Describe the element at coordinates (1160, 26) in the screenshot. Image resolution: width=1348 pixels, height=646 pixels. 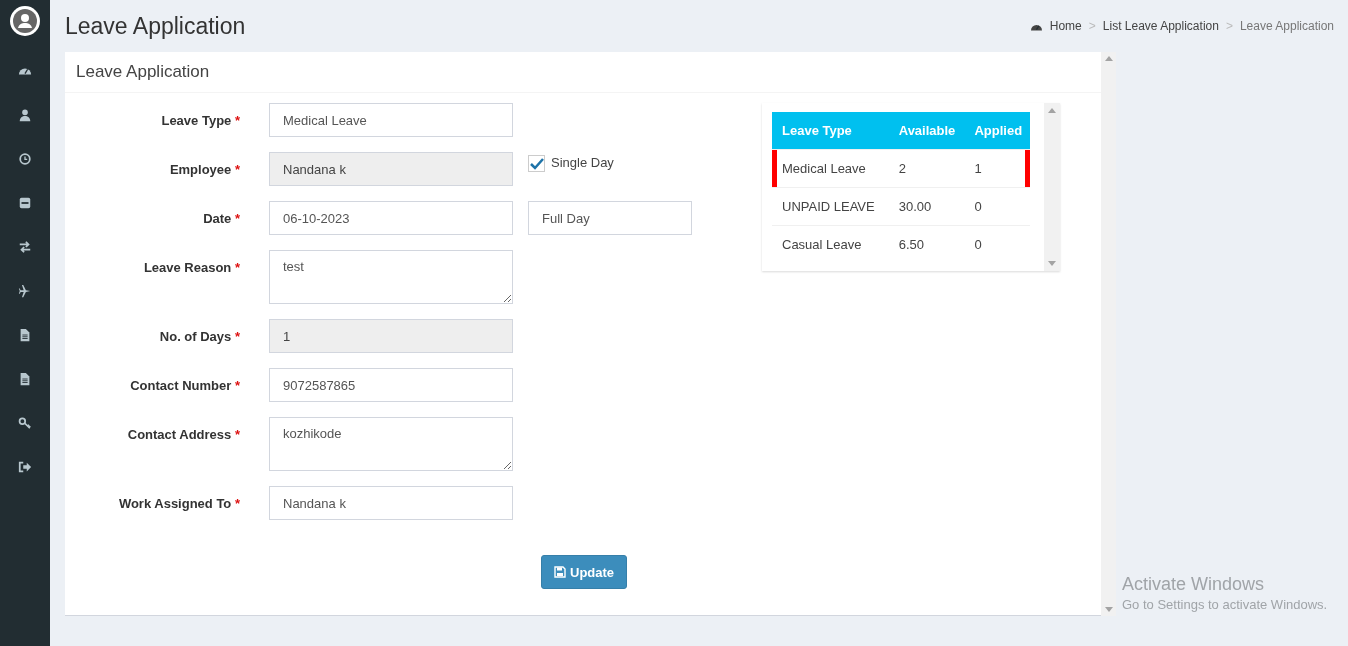
I see `breadcrumb-link: List Leave Application` at that location.